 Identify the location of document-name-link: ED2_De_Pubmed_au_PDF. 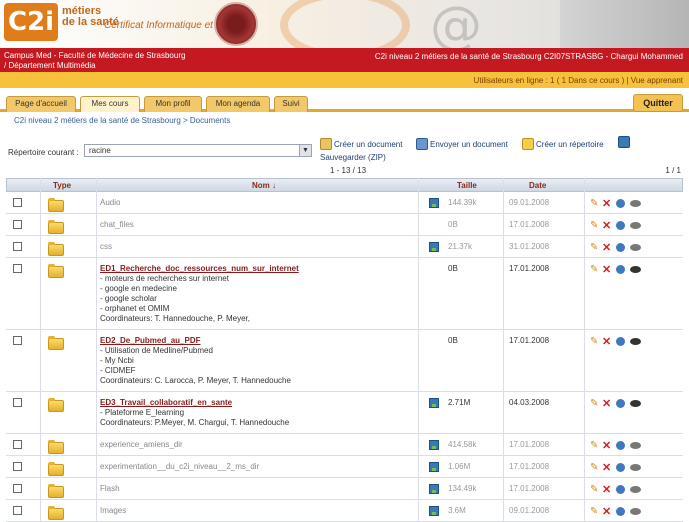
(150, 340).